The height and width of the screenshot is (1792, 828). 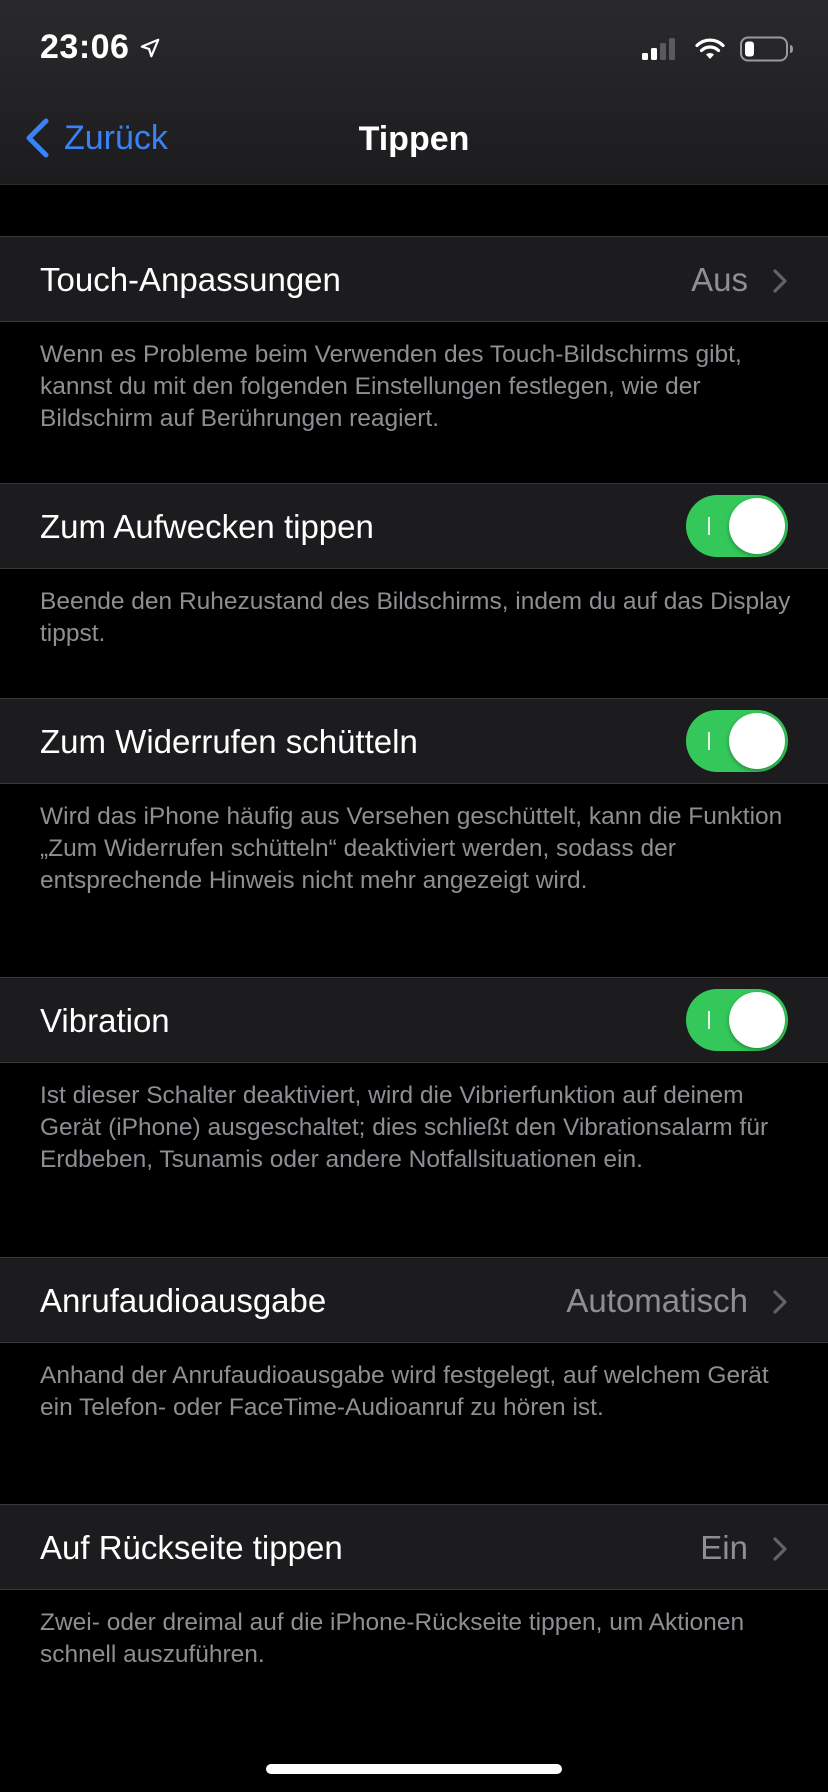 What do you see at coordinates (190, 279) in the screenshot?
I see `row-label: Touch-Anpassungen` at bounding box center [190, 279].